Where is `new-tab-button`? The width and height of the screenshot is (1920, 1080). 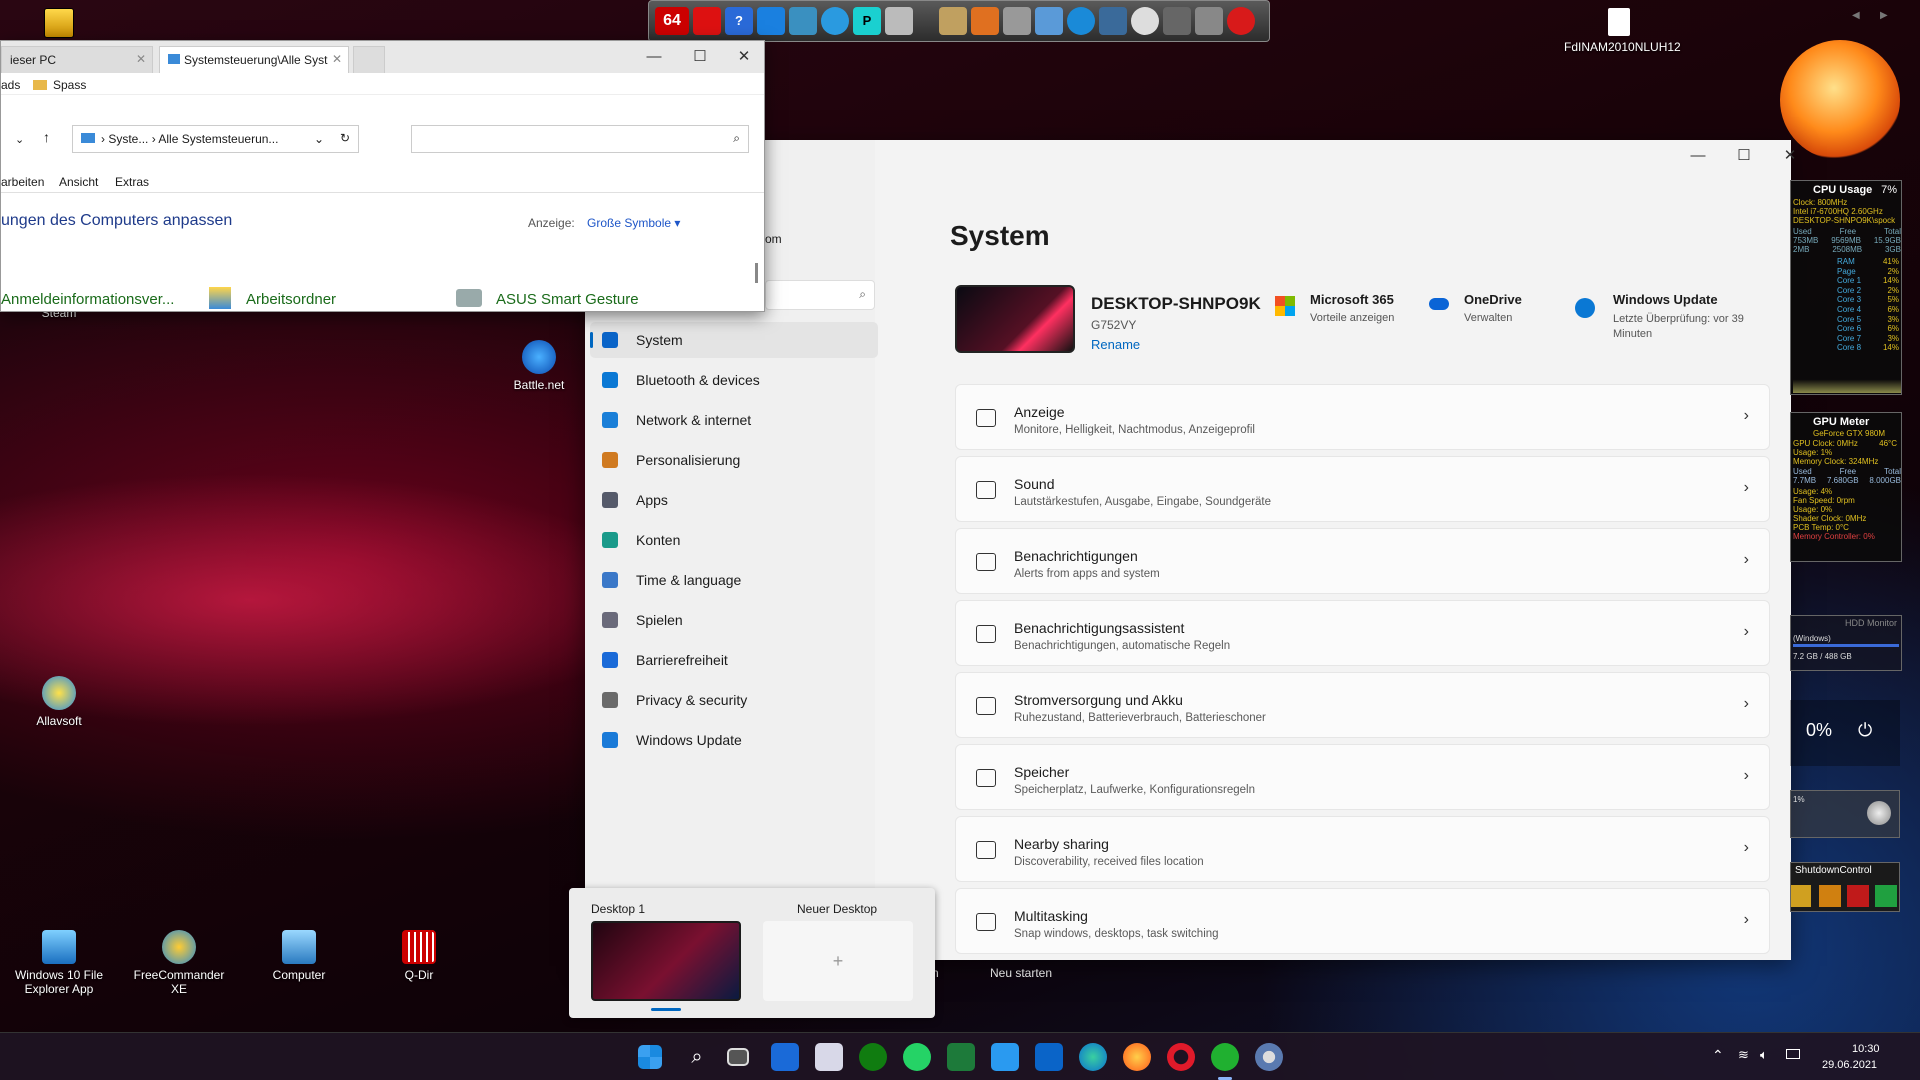
new-tab-button is located at coordinates (369, 59).